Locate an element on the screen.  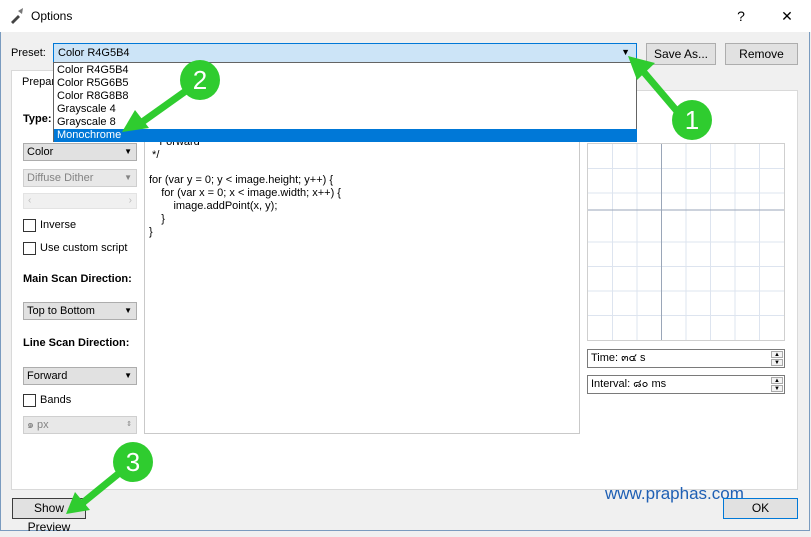
marker-1: 1 is located at coordinates (692, 120).